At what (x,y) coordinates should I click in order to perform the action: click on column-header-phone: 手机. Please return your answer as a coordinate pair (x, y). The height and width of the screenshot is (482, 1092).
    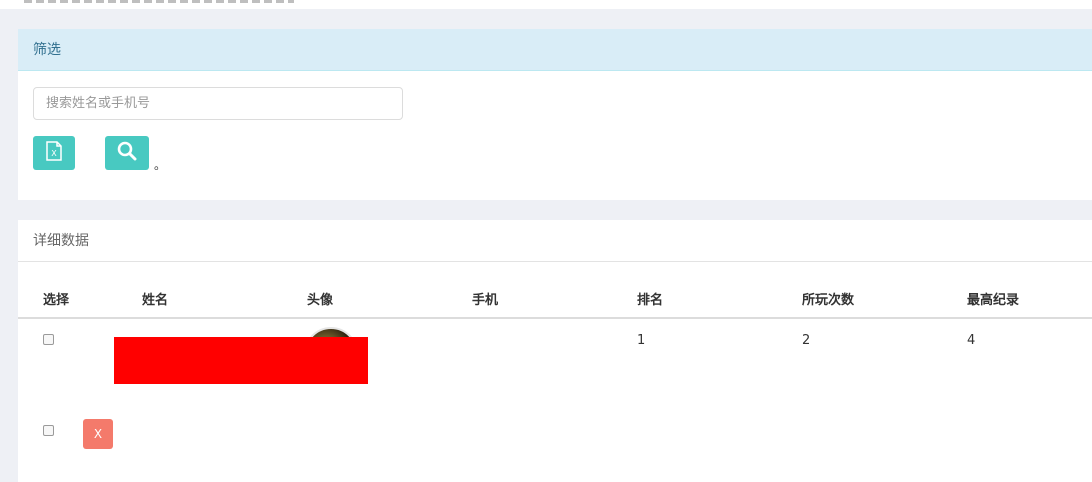
    Looking at the image, I should click on (485, 300).